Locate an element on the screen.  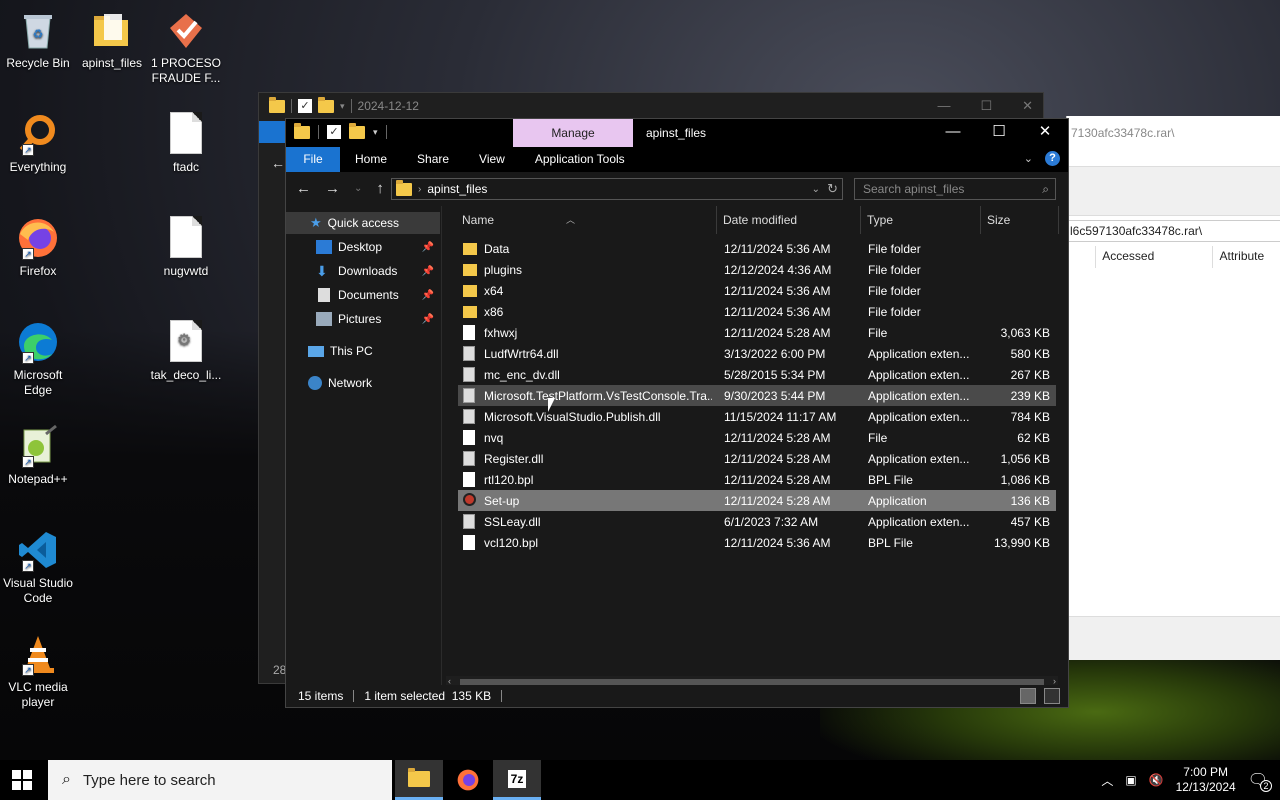
settings-file-icon: ⚙ is located at coordinates (186, 342).